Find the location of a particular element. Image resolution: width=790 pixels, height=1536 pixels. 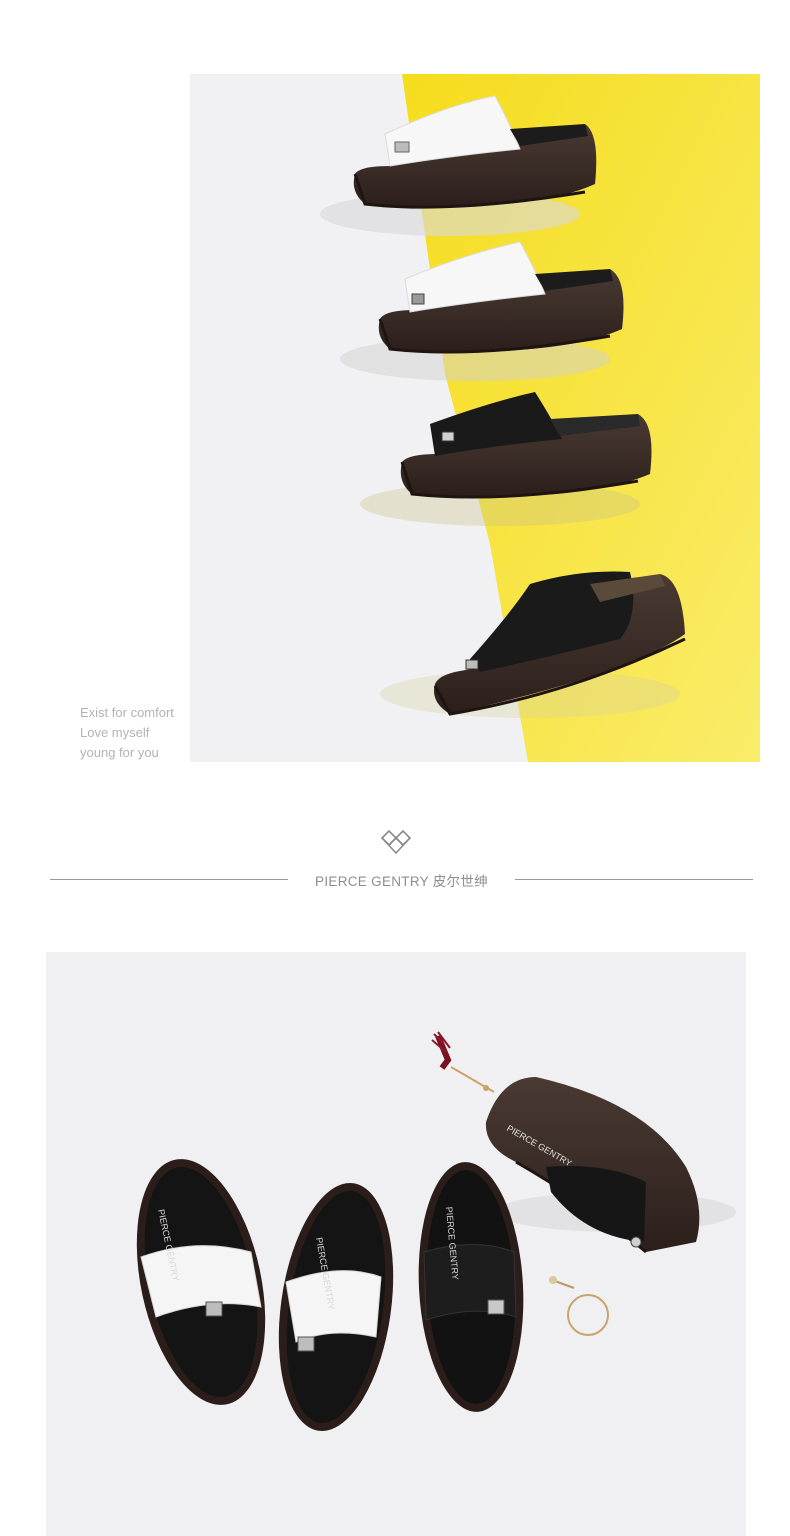

diamond-heart-logo-icon is located at coordinates (396, 842).